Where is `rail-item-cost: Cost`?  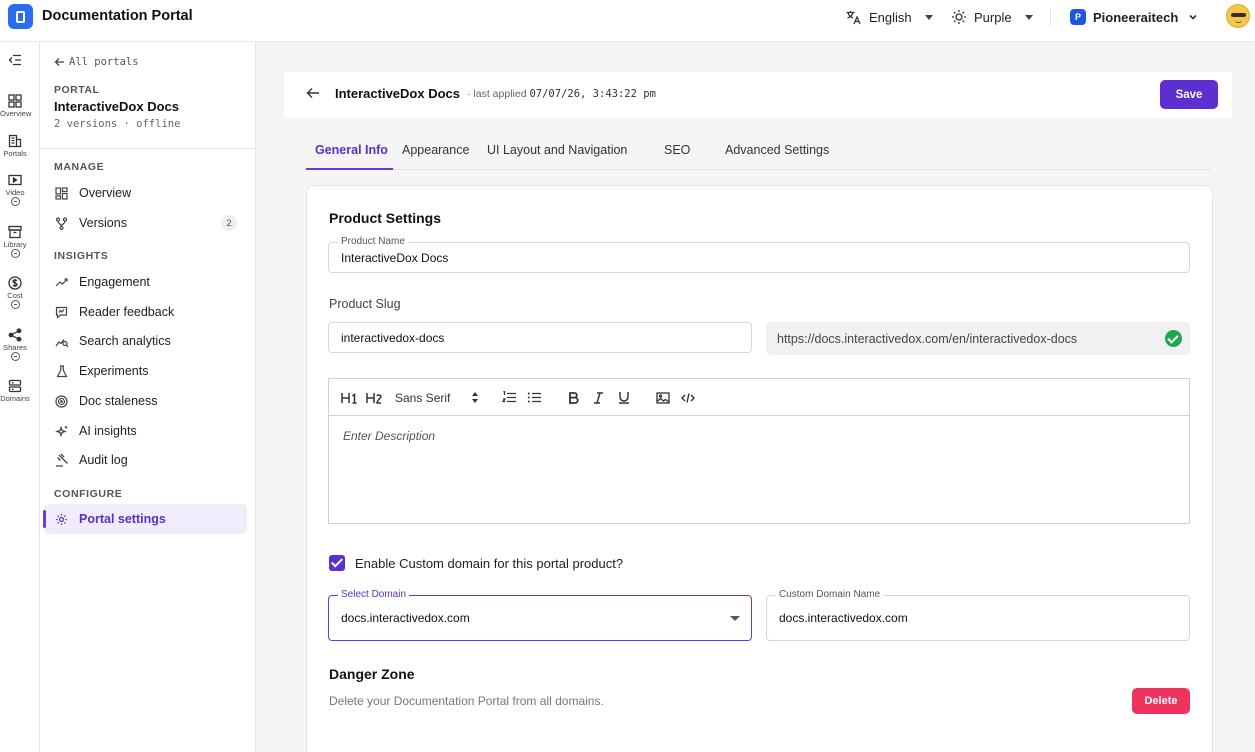 rail-item-cost: Cost is located at coordinates (15, 292).